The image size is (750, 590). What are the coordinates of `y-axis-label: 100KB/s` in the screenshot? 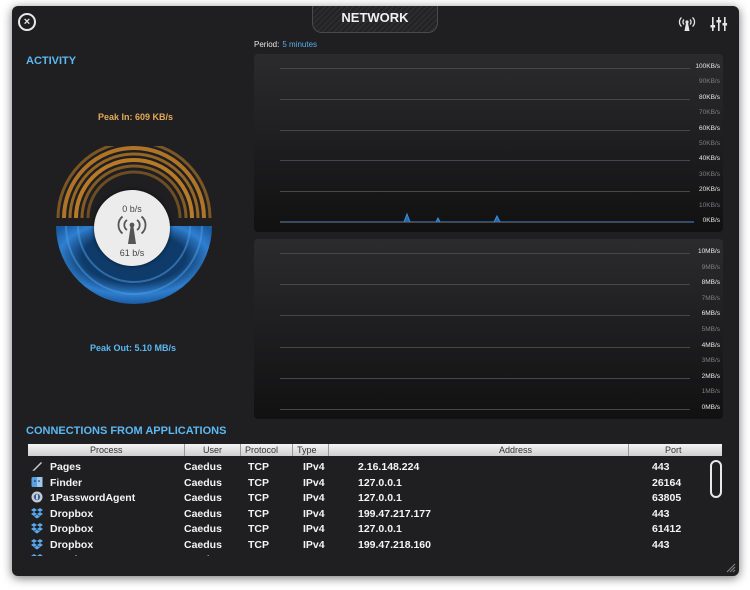 It's located at (707, 66).